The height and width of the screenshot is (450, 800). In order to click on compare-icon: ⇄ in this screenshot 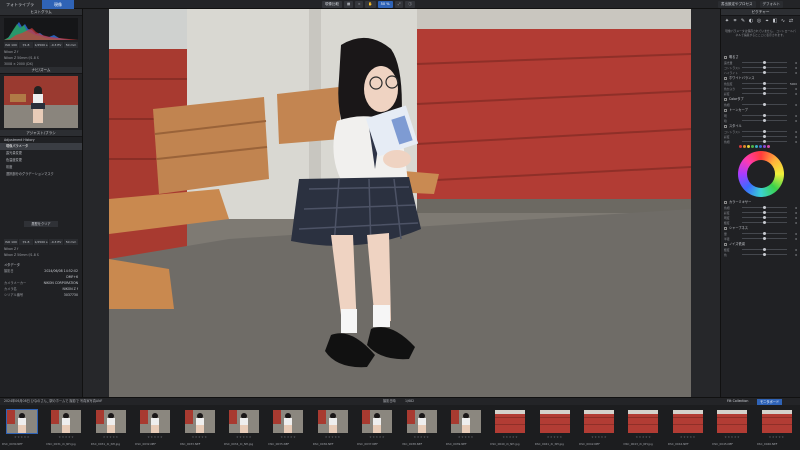, I will do `click(791, 21)`.